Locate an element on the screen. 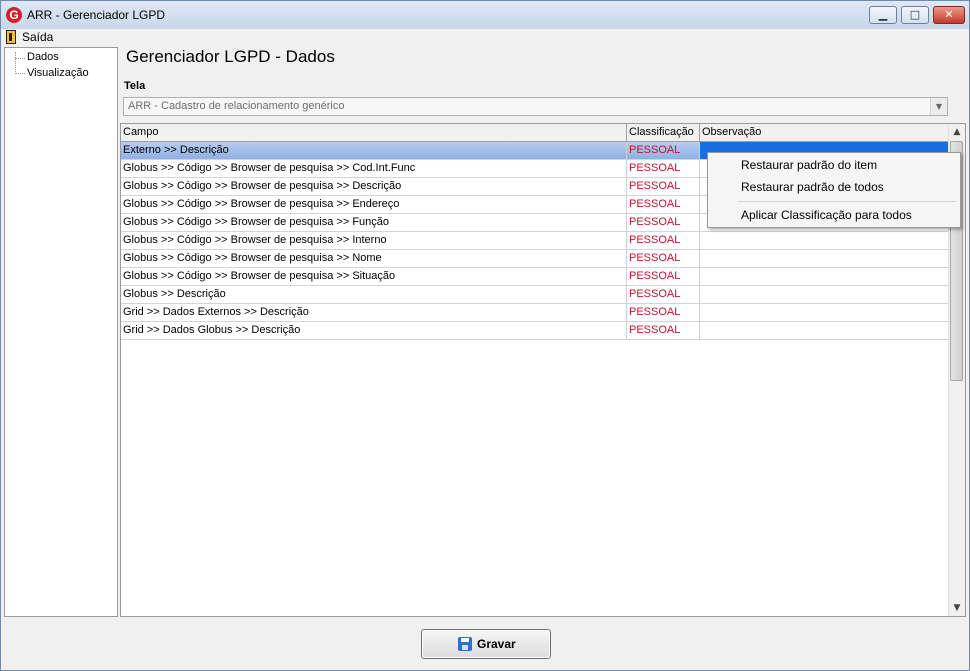 Image resolution: width=970 pixels, height=671 pixels. title-bar: G ARR - Gerenciador LGPD ▁ □ ✕ is located at coordinates (485, 15).